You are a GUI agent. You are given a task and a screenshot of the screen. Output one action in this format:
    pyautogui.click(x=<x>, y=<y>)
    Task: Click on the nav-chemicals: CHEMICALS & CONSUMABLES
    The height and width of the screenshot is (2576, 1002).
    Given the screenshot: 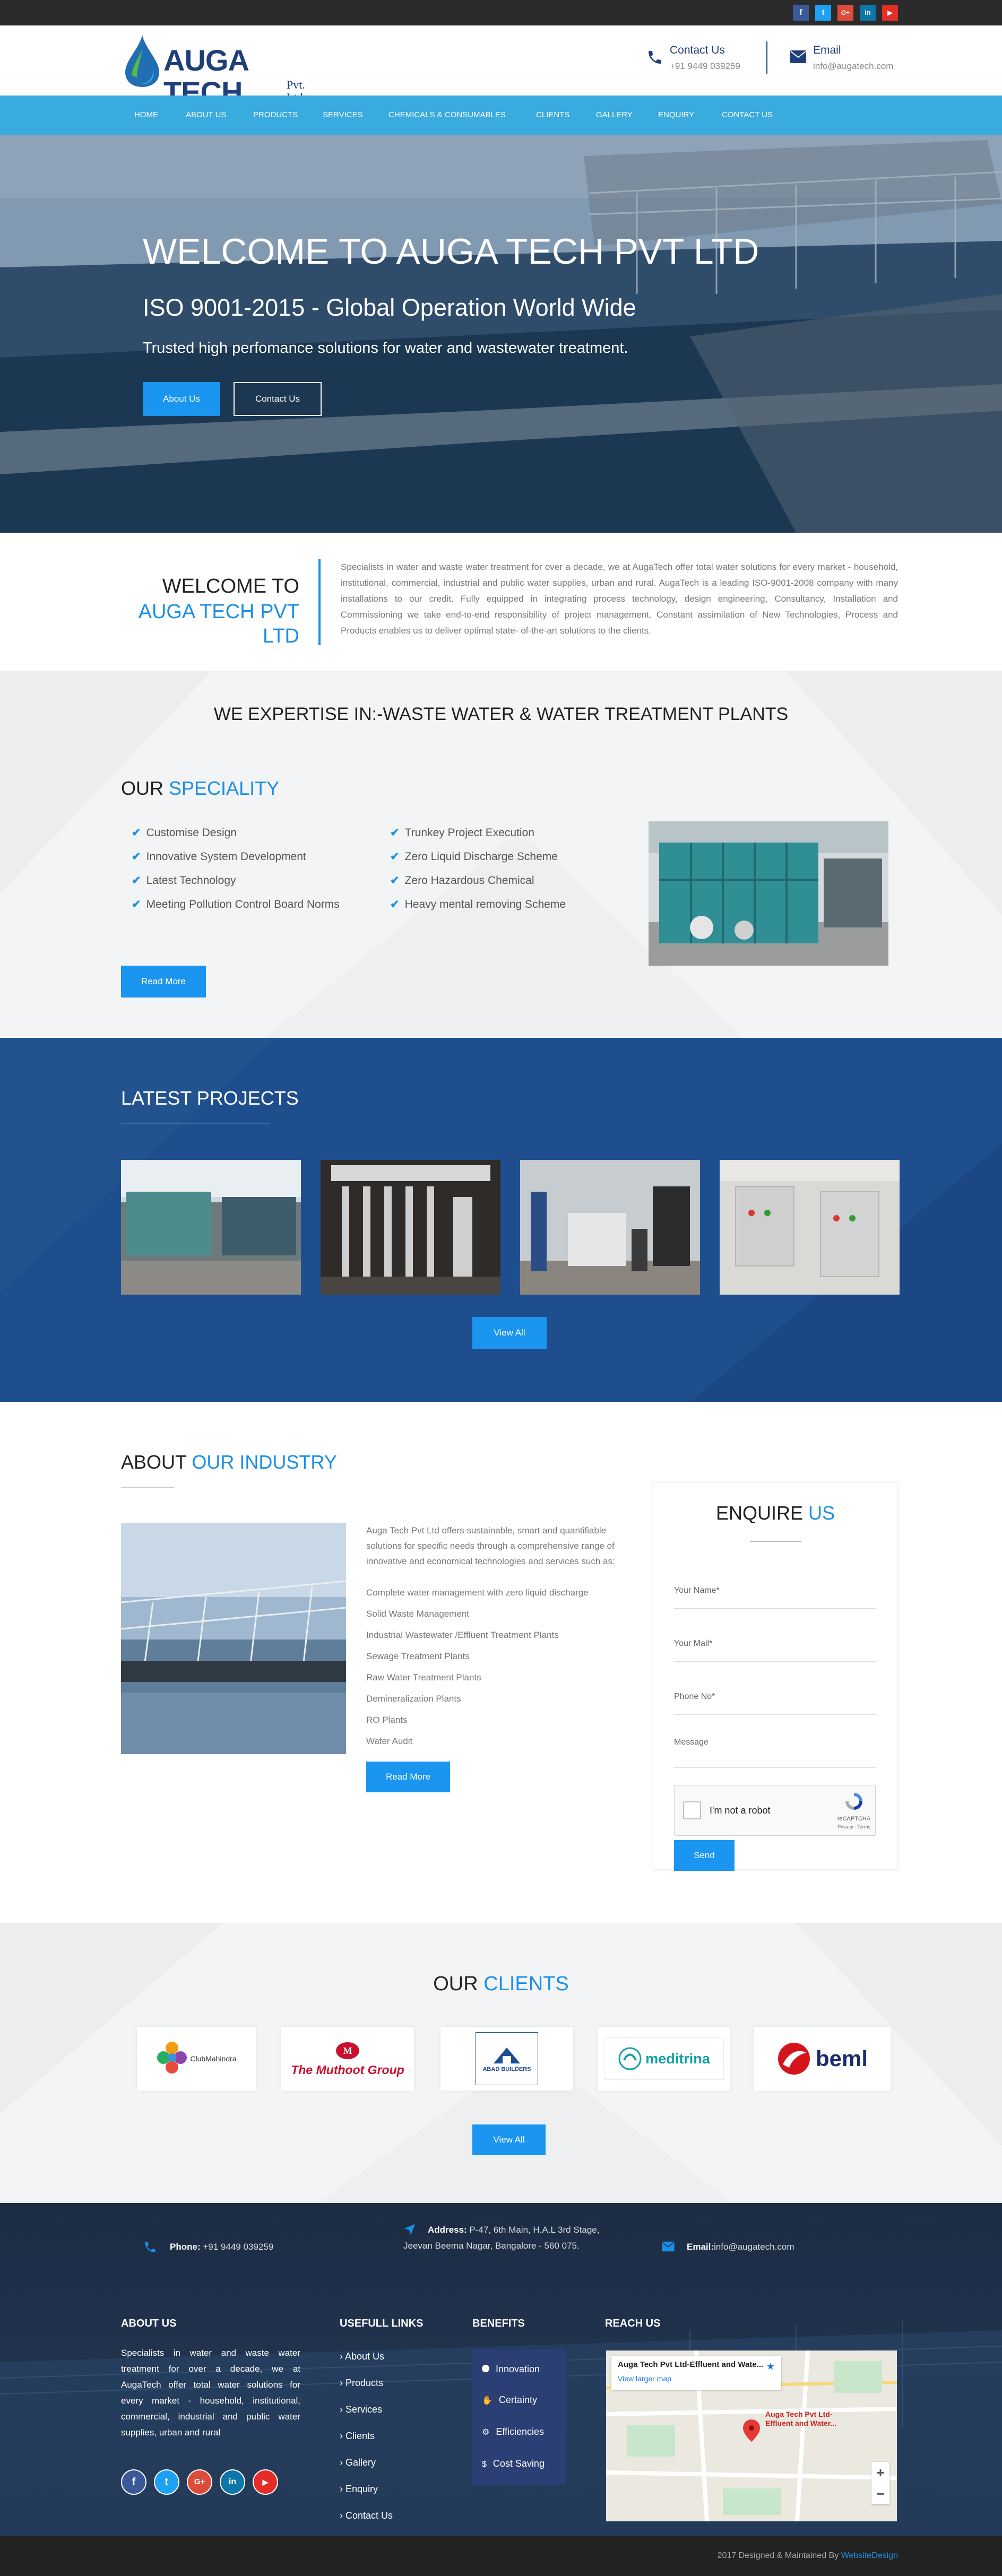 What is the action you would take?
    pyautogui.click(x=447, y=115)
    